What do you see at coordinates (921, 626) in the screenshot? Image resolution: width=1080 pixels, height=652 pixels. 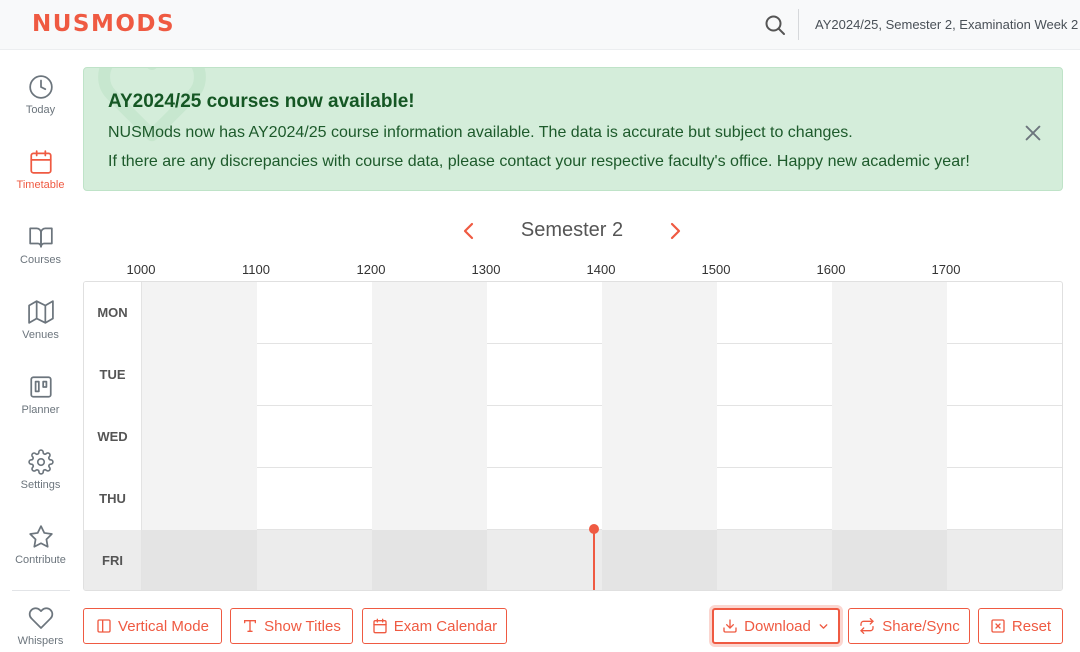 I see `share-sync-label: Share/Sync` at bounding box center [921, 626].